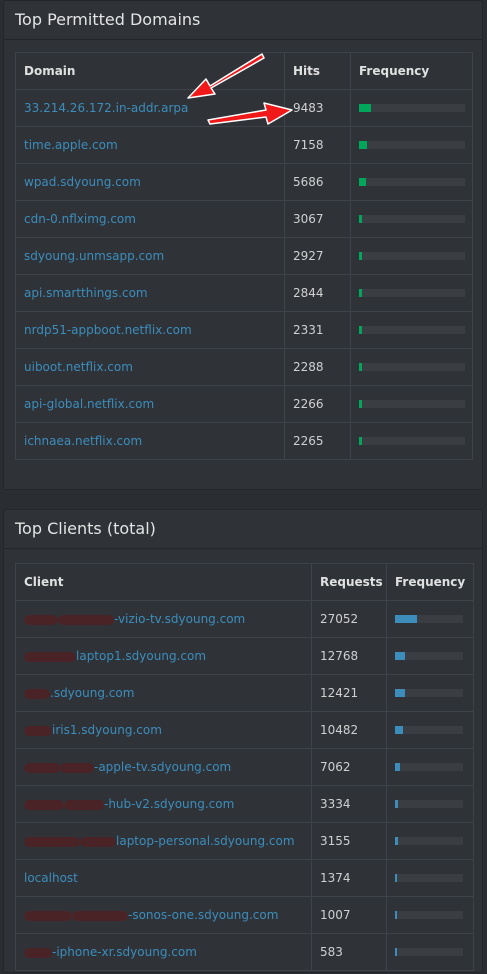 This screenshot has height=974, width=487. Describe the element at coordinates (94, 256) in the screenshot. I see `domain-link: sdyoung.unmsapp.com` at that location.